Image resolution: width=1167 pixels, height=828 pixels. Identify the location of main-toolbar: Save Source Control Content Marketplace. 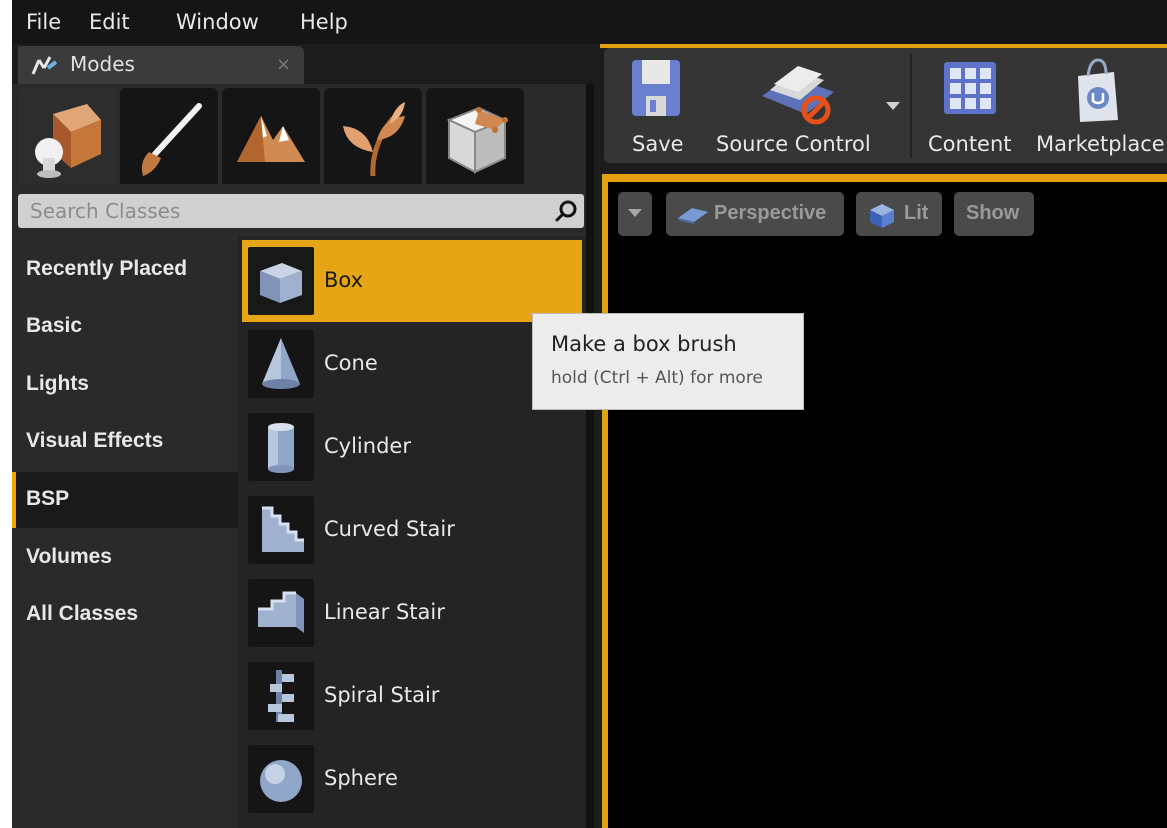
(885, 105).